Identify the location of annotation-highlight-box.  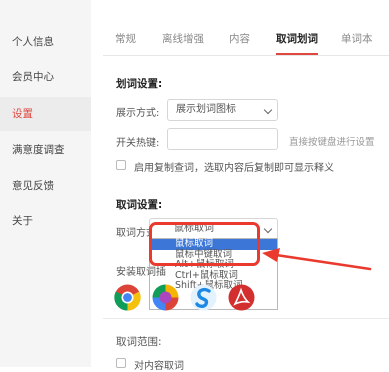
(204, 244).